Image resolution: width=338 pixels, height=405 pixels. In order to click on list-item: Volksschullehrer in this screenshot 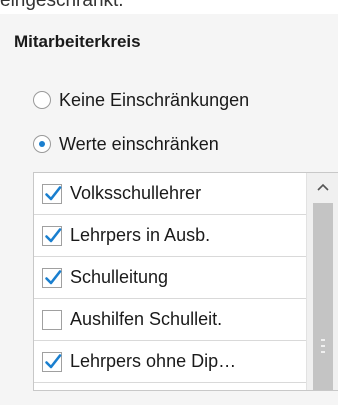, I will do `click(170, 194)`.